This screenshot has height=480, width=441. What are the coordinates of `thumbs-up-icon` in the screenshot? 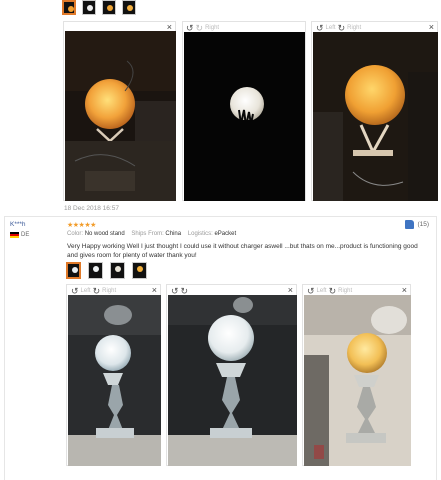 It's located at (410, 224).